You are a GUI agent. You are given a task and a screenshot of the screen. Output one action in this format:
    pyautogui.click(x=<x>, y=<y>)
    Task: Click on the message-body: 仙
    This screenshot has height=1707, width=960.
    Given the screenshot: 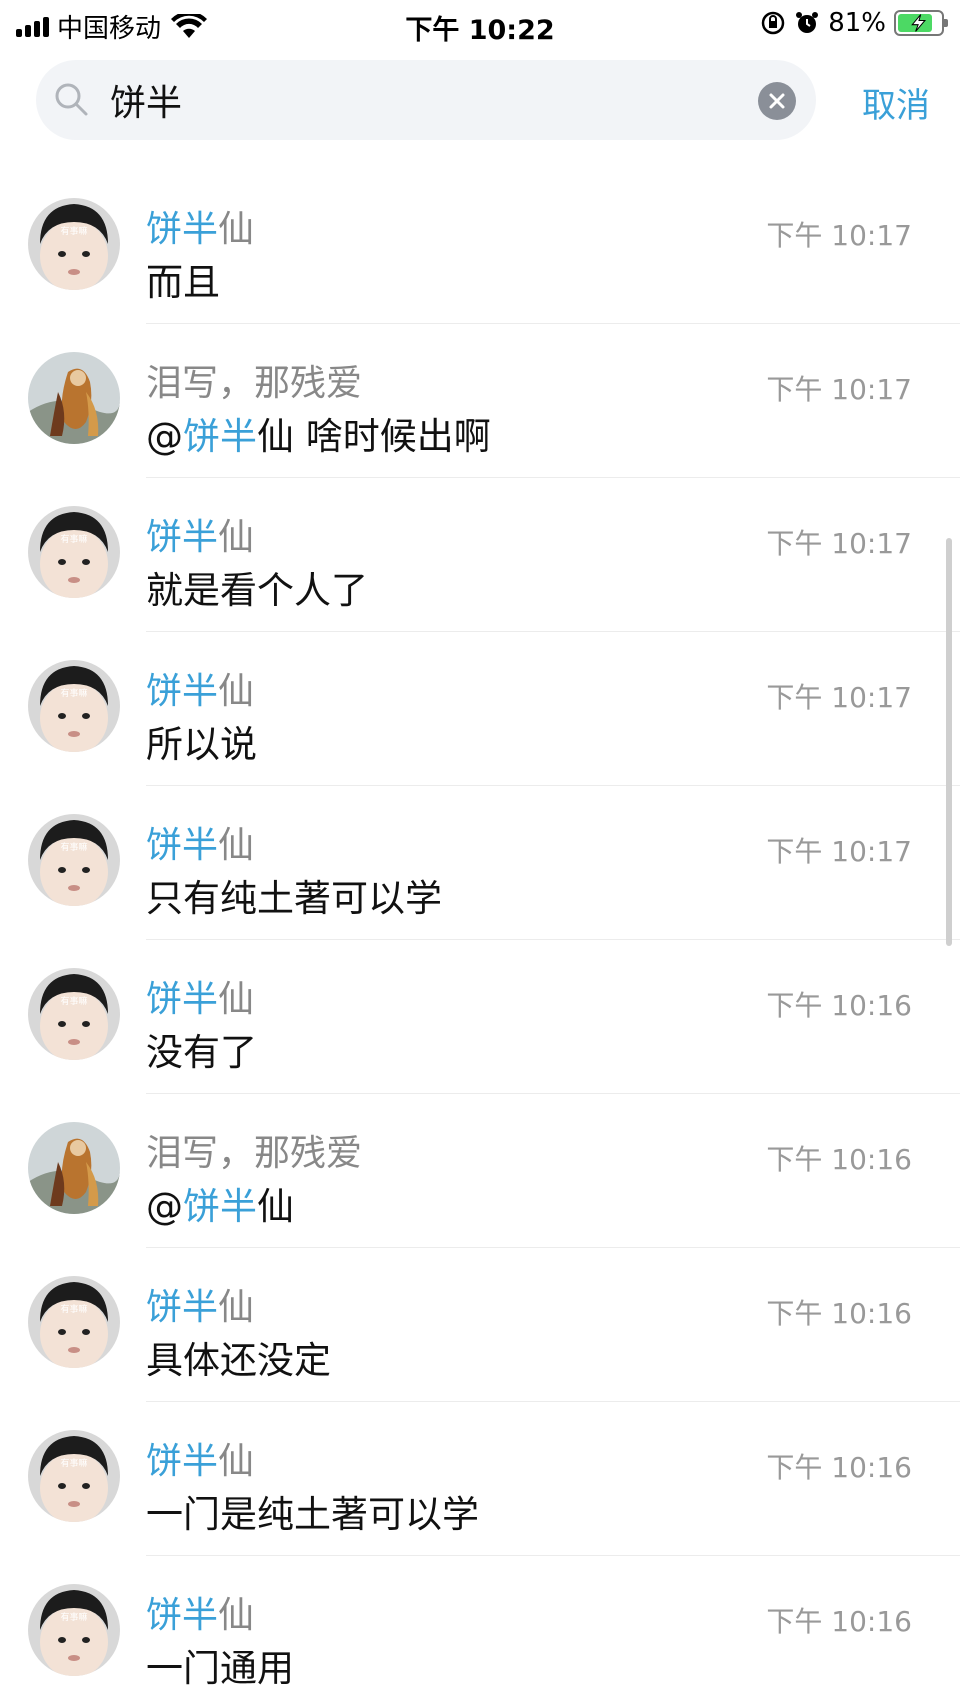 What is the action you would take?
    pyautogui.click(x=275, y=1206)
    